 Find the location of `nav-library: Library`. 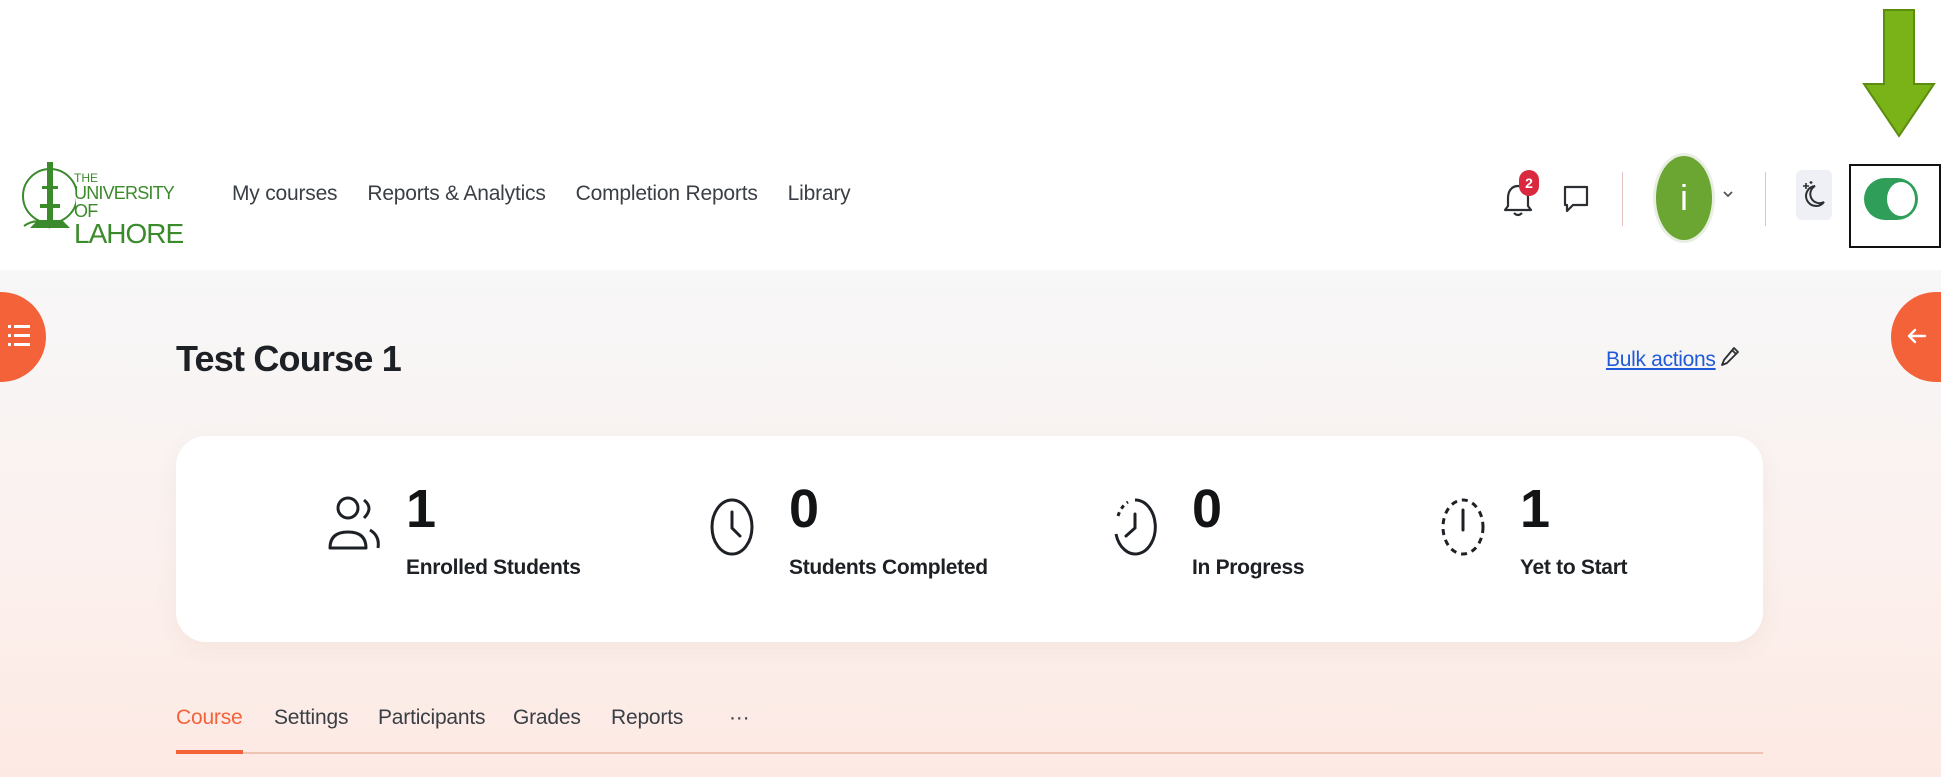

nav-library: Library is located at coordinates (819, 194).